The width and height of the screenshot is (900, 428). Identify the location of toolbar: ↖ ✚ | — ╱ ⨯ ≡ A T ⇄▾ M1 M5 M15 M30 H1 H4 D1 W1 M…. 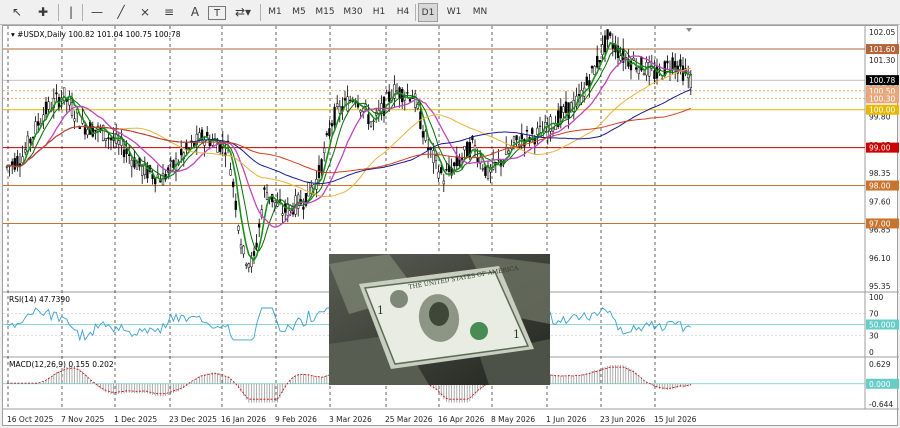
(450, 12).